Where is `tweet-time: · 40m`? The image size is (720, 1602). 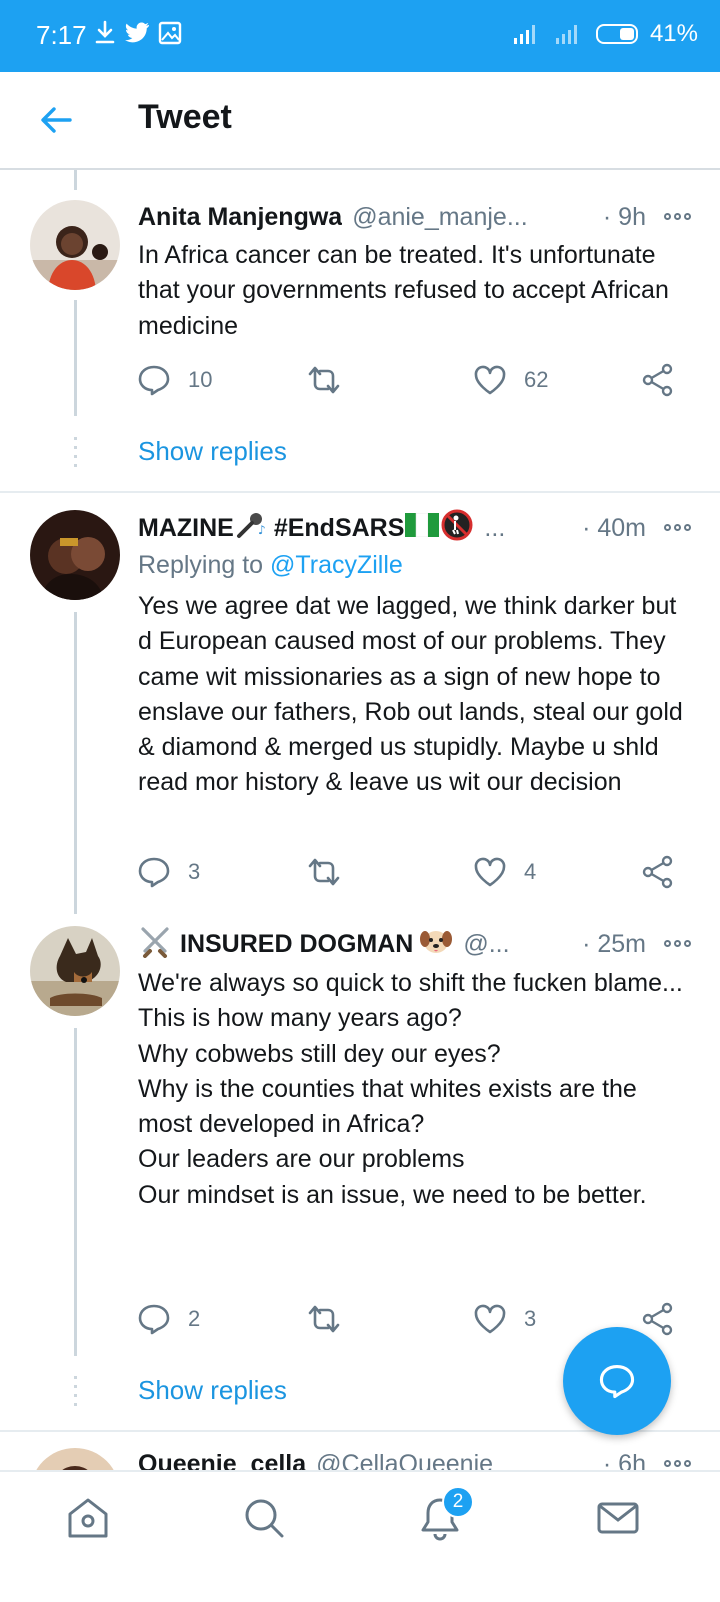
tweet-time: · 40m is located at coordinates (614, 527).